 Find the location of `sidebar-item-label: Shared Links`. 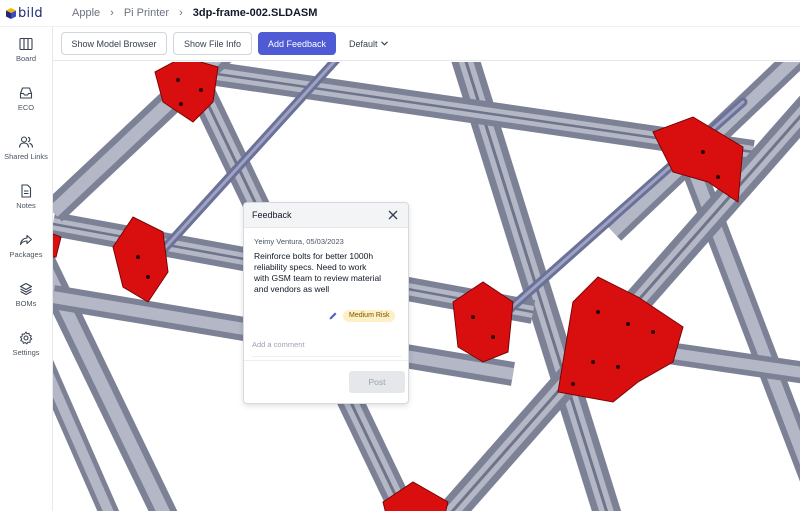

sidebar-item-label: Shared Links is located at coordinates (26, 156).